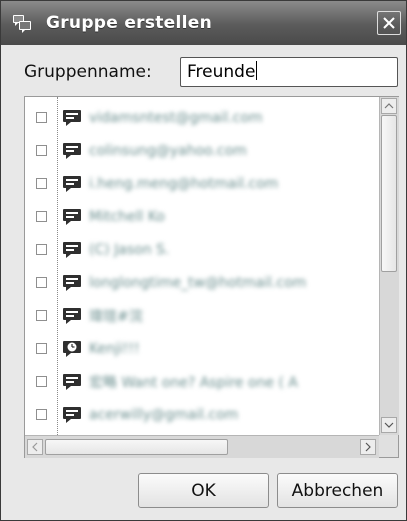  What do you see at coordinates (203, 490) in the screenshot?
I see `ok-button: OK` at bounding box center [203, 490].